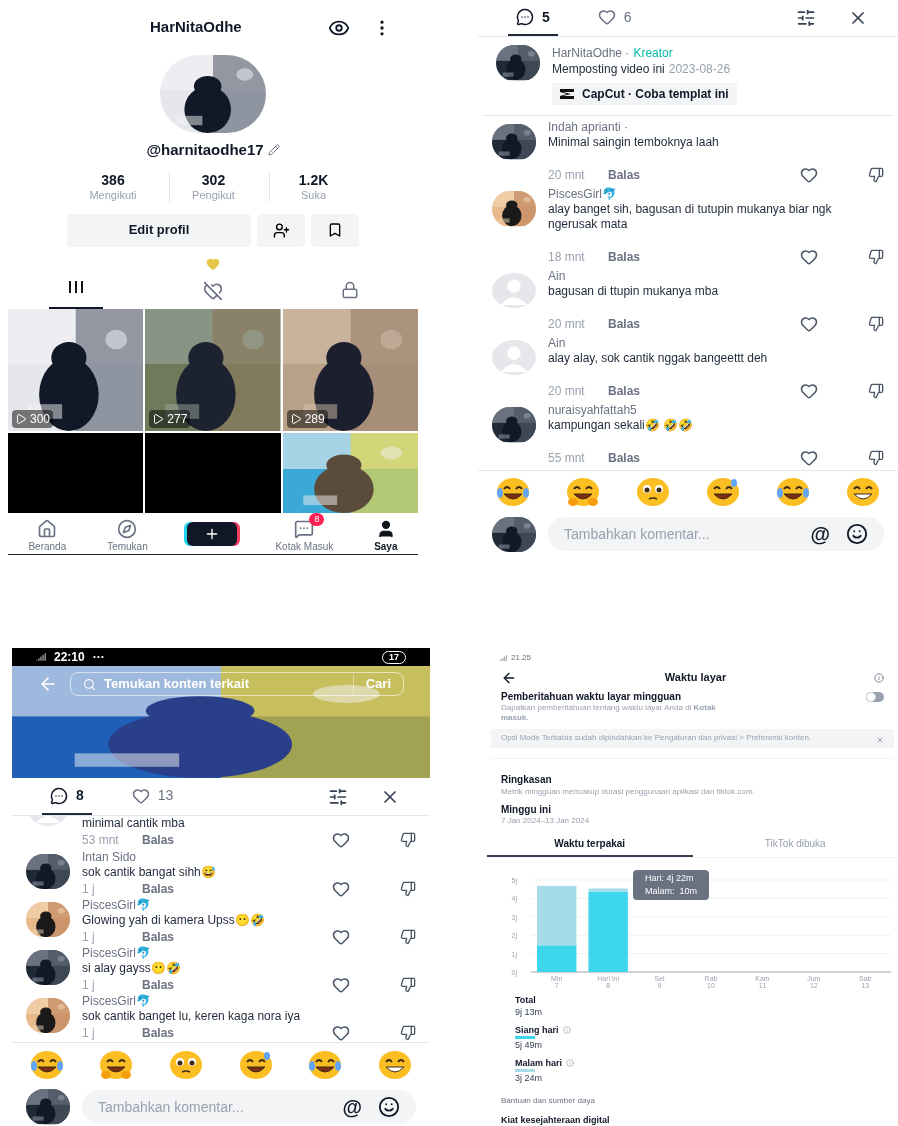  What do you see at coordinates (174, 920) in the screenshot?
I see `comment-text: Glowing yah di kamera Upss😶🤣` at bounding box center [174, 920].